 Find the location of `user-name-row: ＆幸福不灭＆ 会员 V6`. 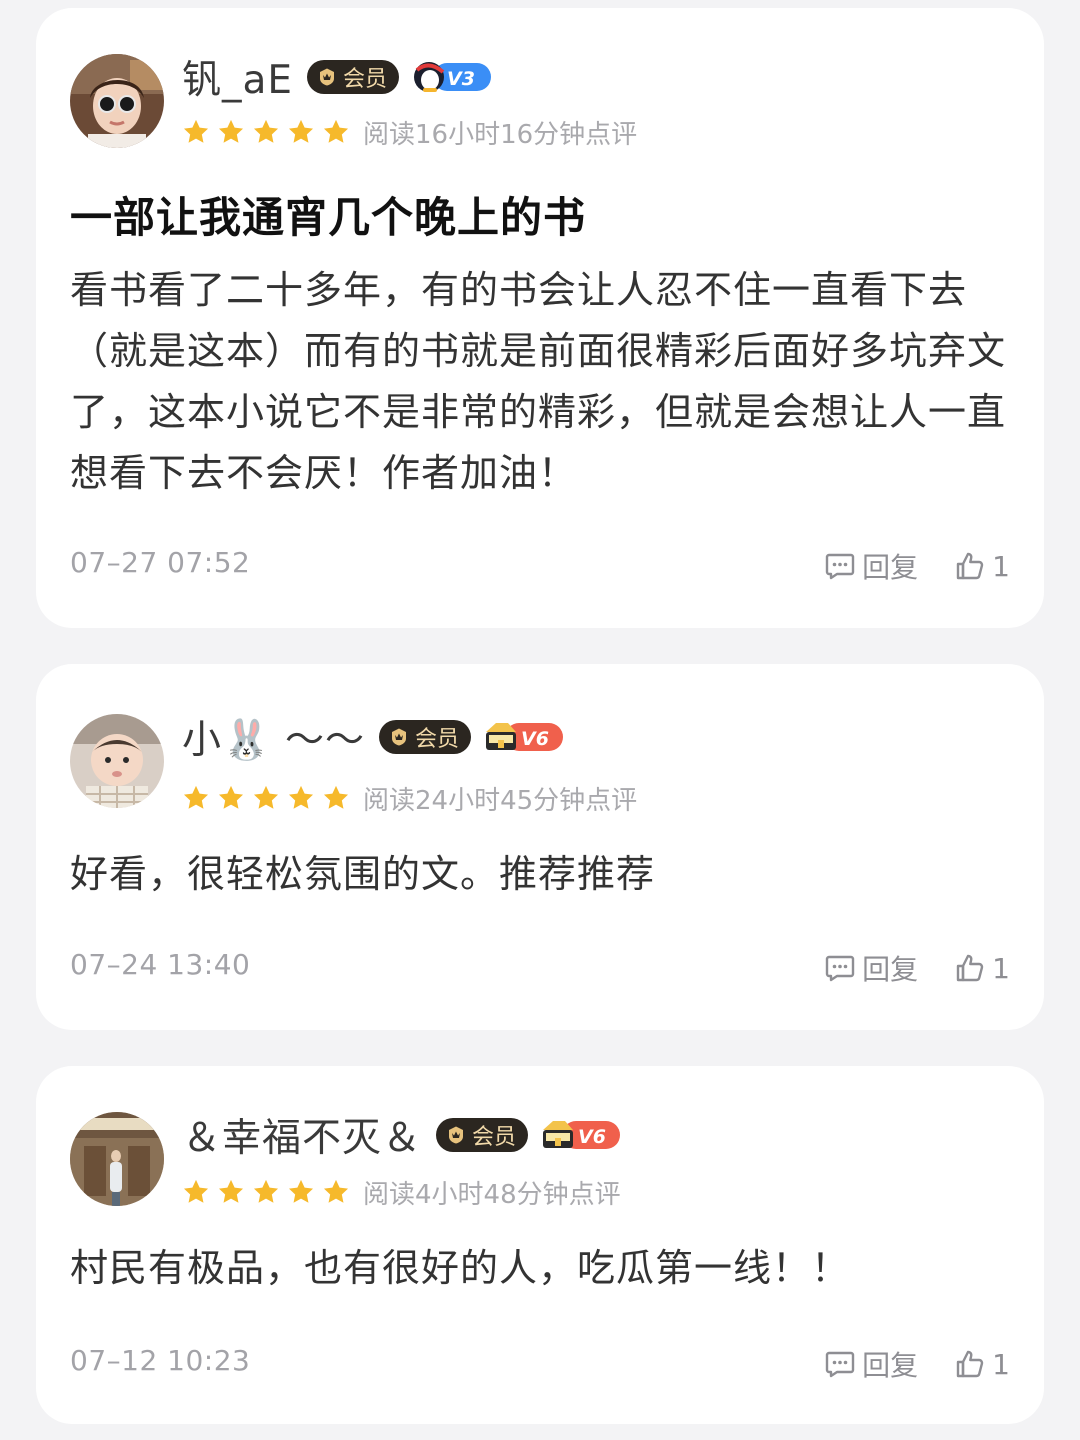

user-name-row: ＆幸福不灭＆ 会员 V6 is located at coordinates (402, 1135).